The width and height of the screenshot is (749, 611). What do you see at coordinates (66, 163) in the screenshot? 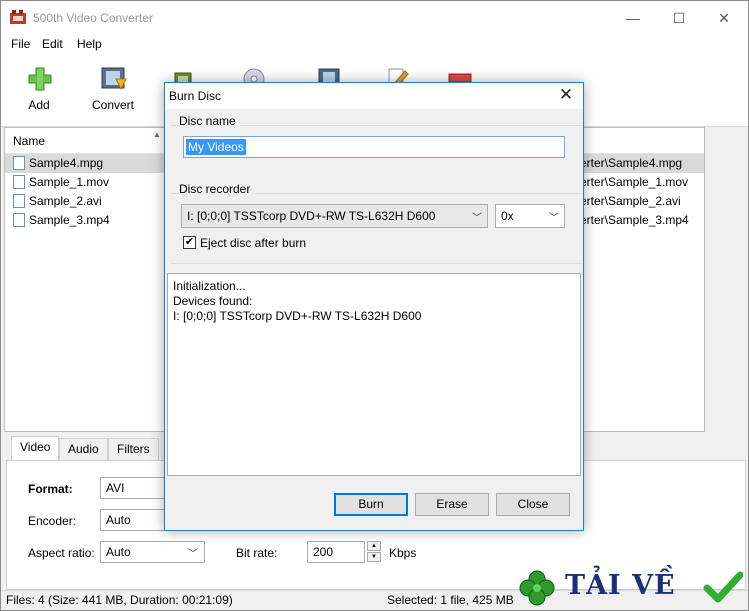
I see `file-name: Sample4.mpg` at bounding box center [66, 163].